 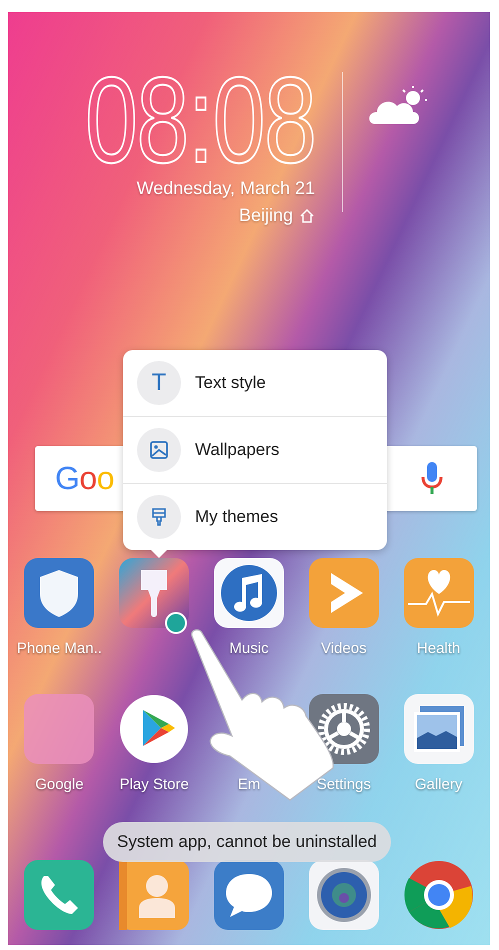 I want to click on chat-bubble-icon, so click(x=249, y=895).